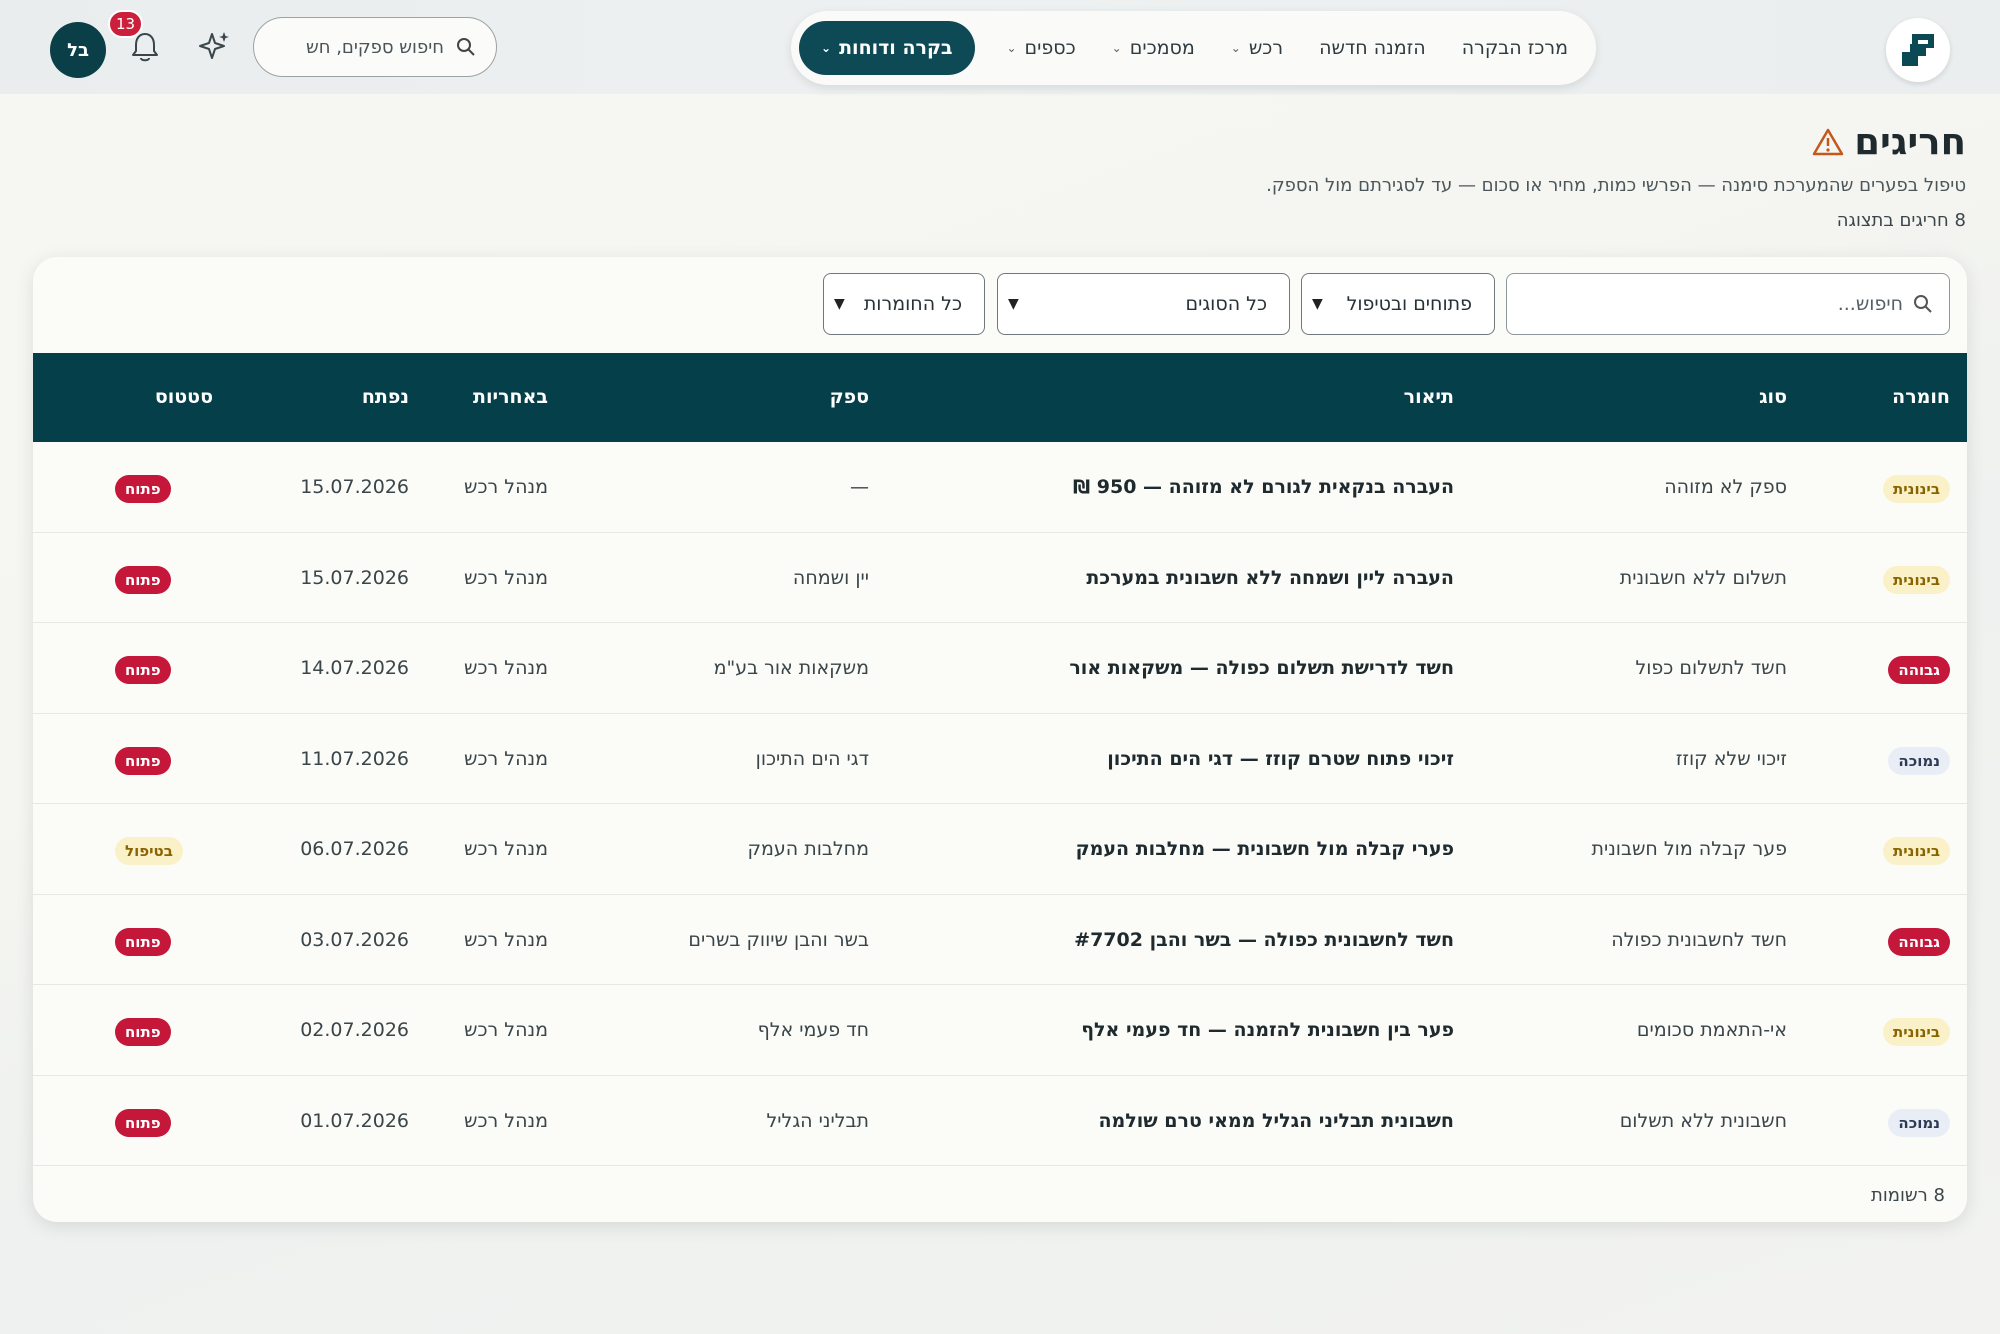  I want to click on supplier-cell: משקאות אור בע"מ, so click(791, 668).